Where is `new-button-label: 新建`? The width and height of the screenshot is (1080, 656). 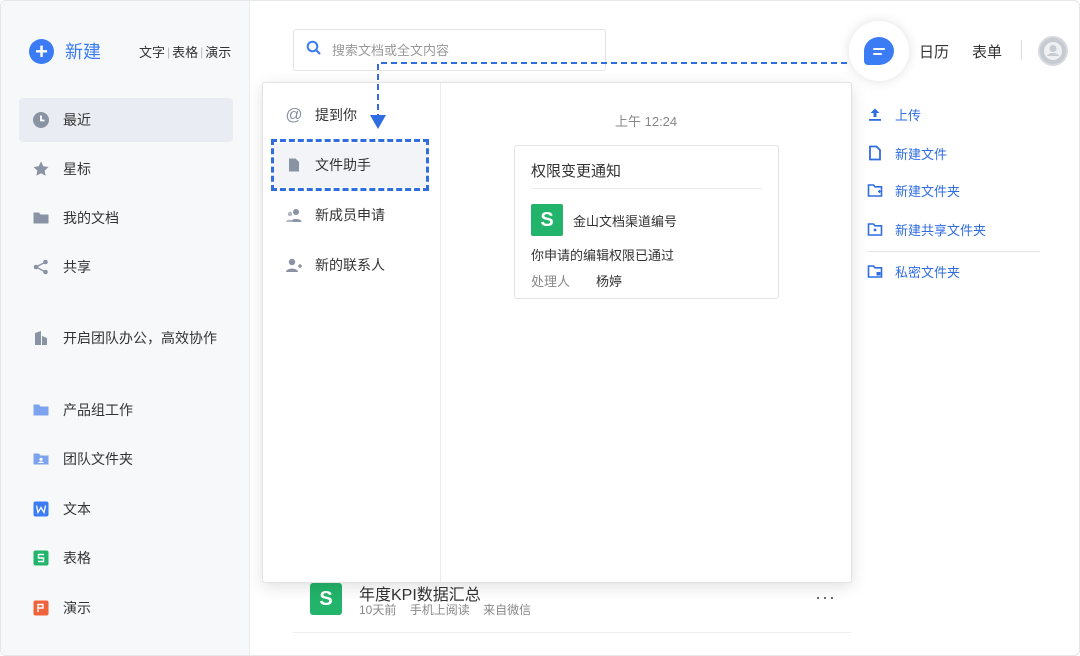
new-button-label: 新建 is located at coordinates (83, 52).